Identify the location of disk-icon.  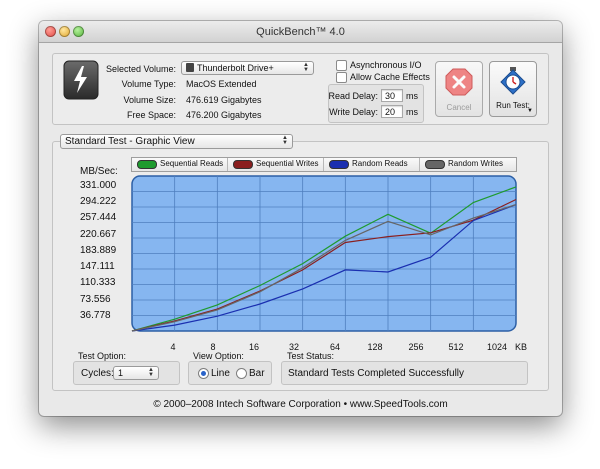
(190, 67).